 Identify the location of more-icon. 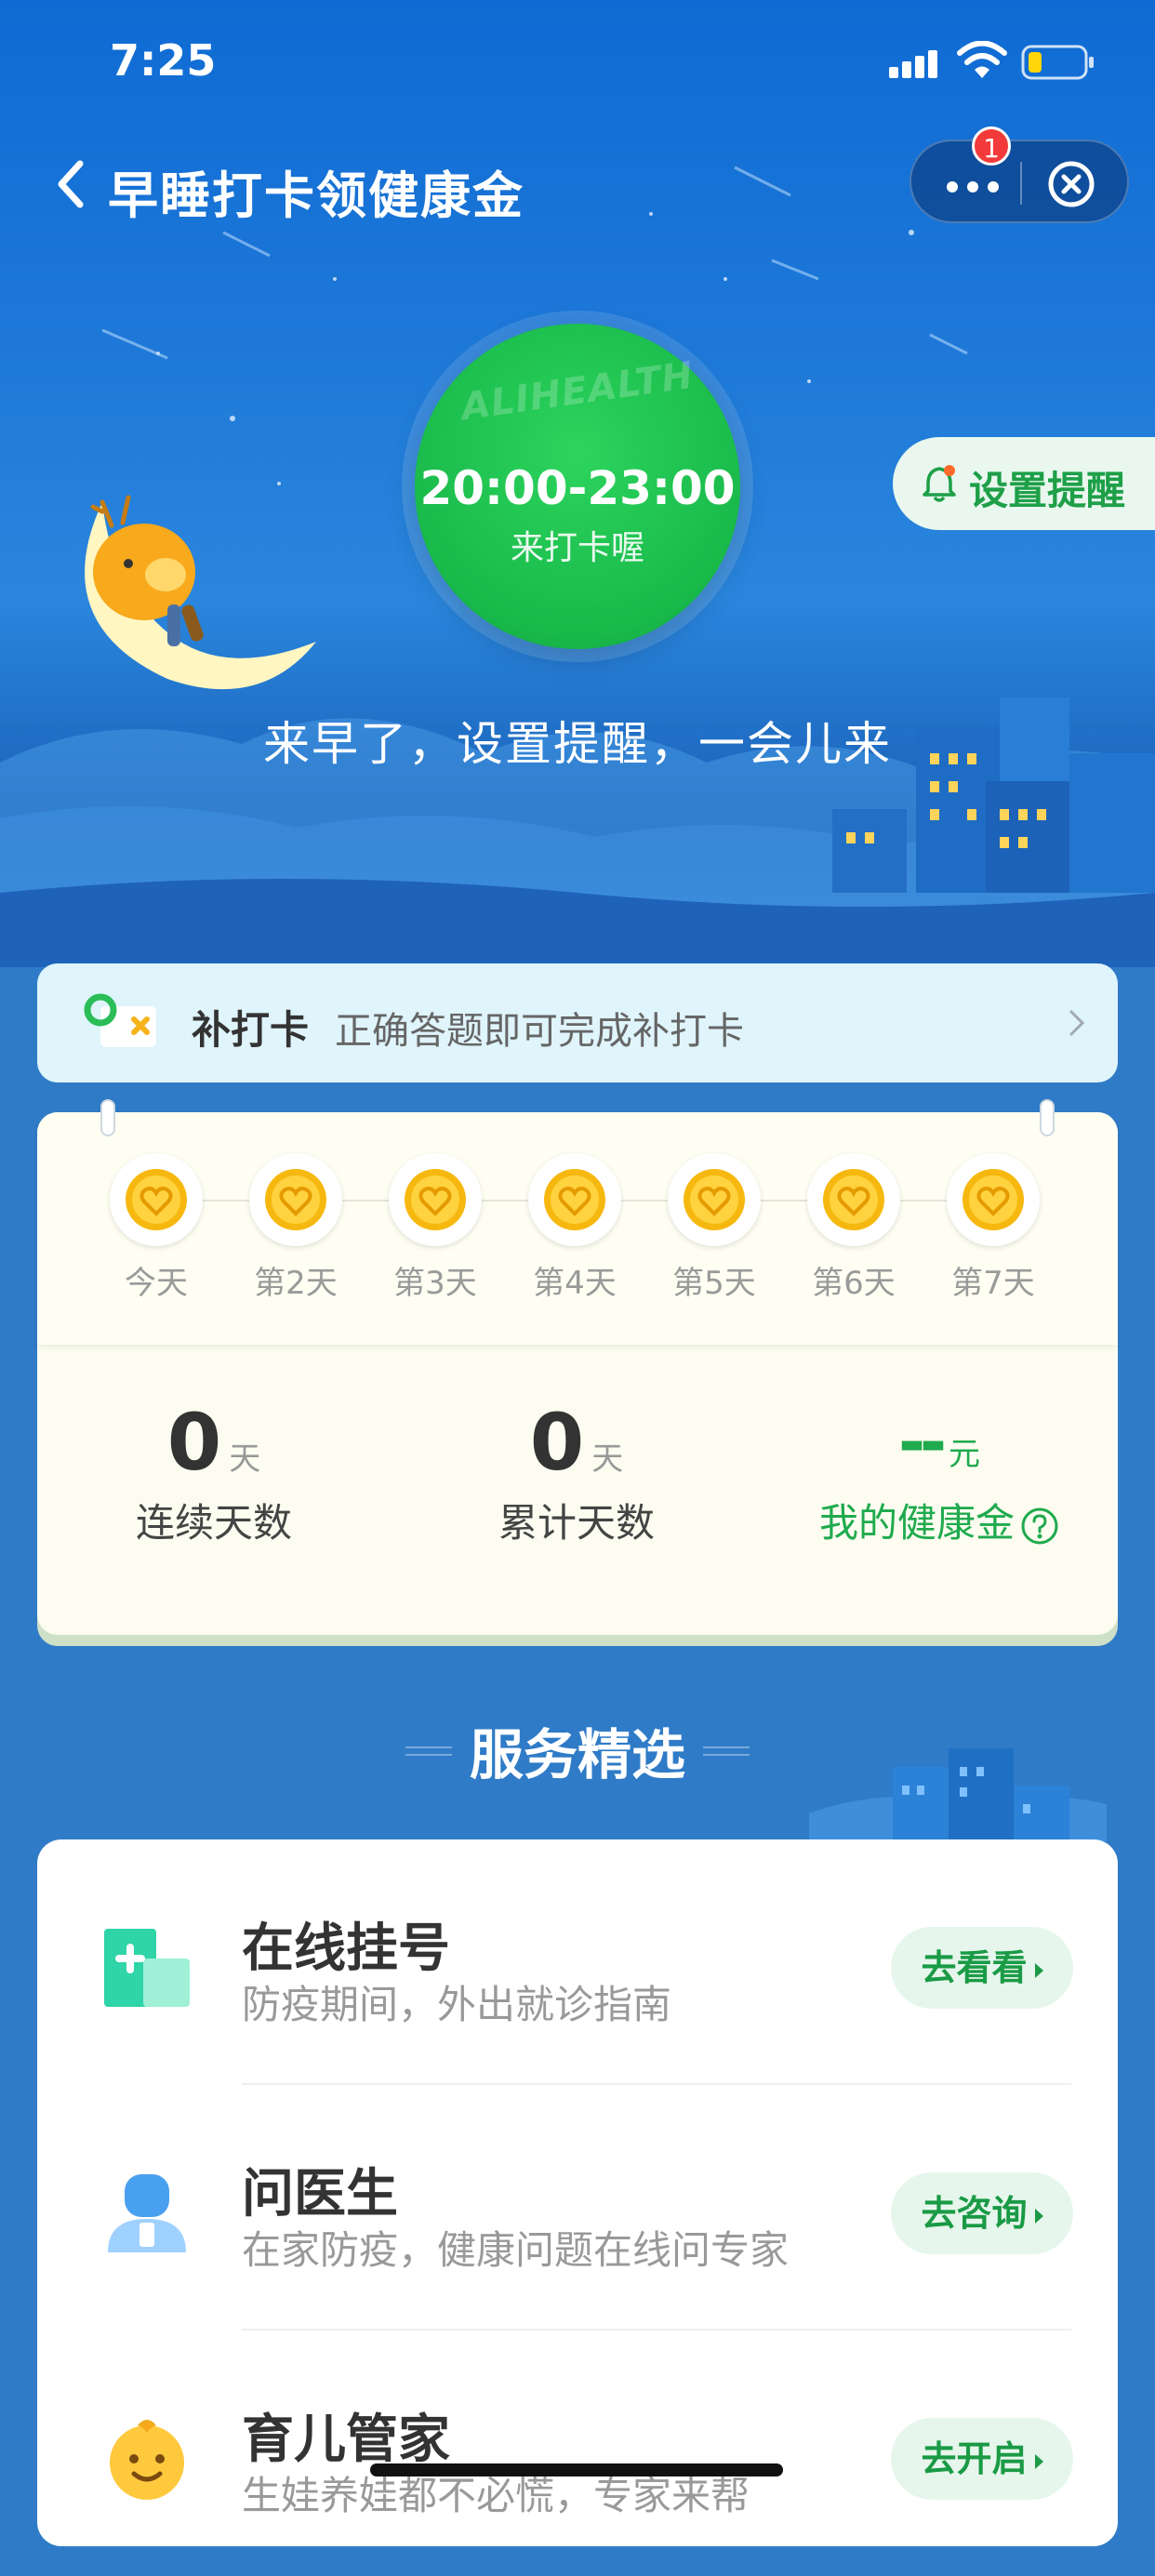
(973, 183).